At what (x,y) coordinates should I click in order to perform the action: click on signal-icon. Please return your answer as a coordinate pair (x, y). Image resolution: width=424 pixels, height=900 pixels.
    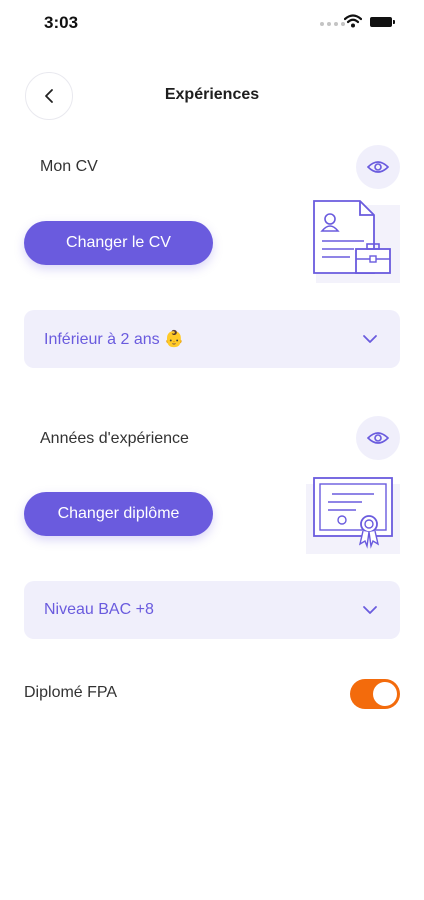
    Looking at the image, I should click on (332, 24).